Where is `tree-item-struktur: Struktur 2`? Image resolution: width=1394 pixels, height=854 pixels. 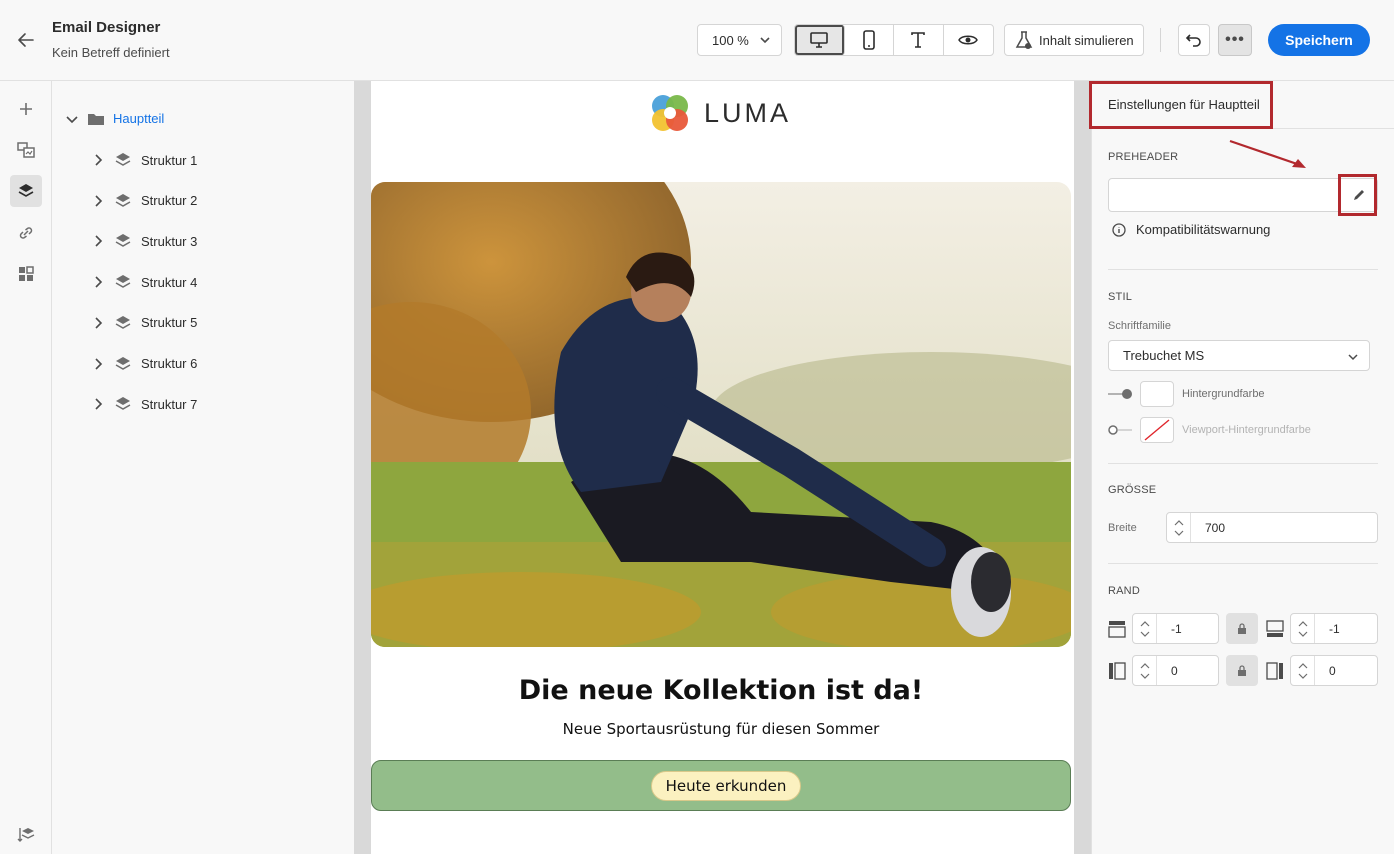
tree-item-struktur: Struktur 2 is located at coordinates (145, 201).